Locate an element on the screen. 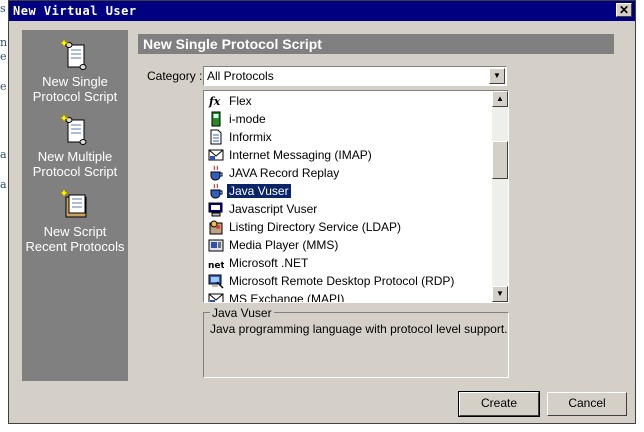 The image size is (644, 432). section-header: New Single Protocol Script is located at coordinates (376, 44).